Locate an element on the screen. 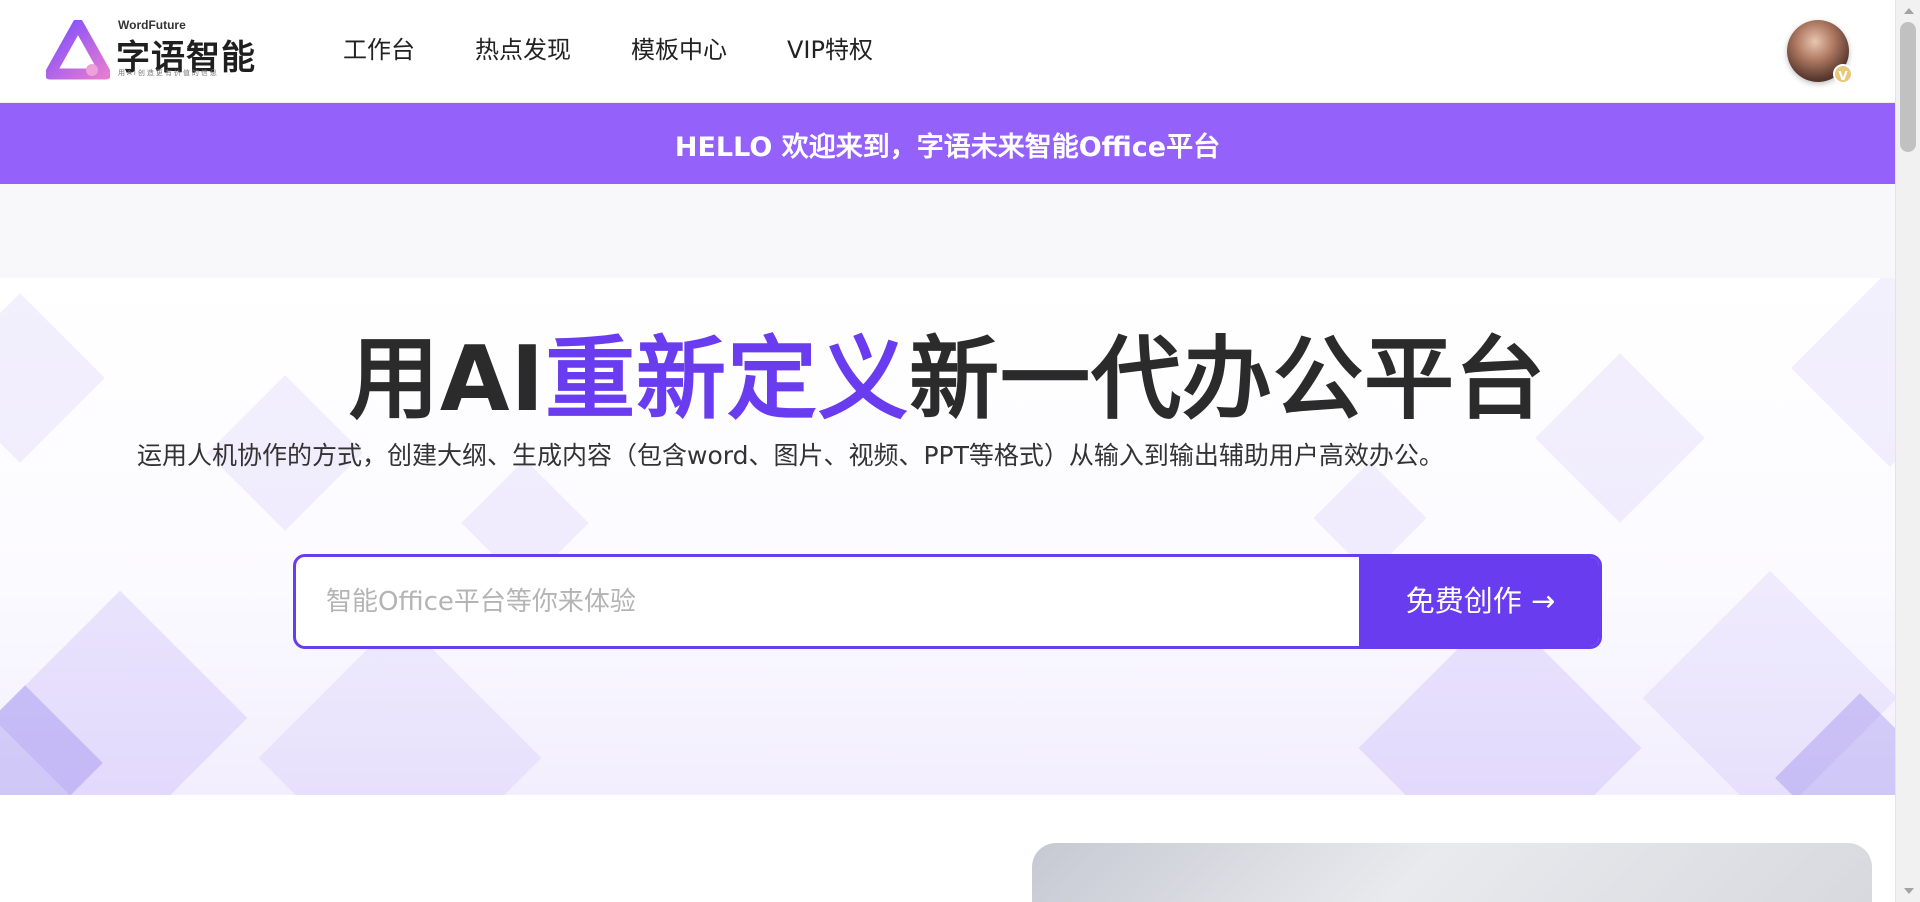  free-create-button: 免费创作 → is located at coordinates (1479, 601).